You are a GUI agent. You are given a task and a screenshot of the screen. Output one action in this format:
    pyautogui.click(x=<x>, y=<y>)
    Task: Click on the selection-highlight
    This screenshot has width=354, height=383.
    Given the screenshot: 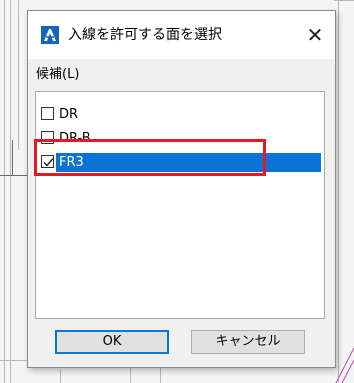 What is the action you would take?
    pyautogui.click(x=188, y=162)
    